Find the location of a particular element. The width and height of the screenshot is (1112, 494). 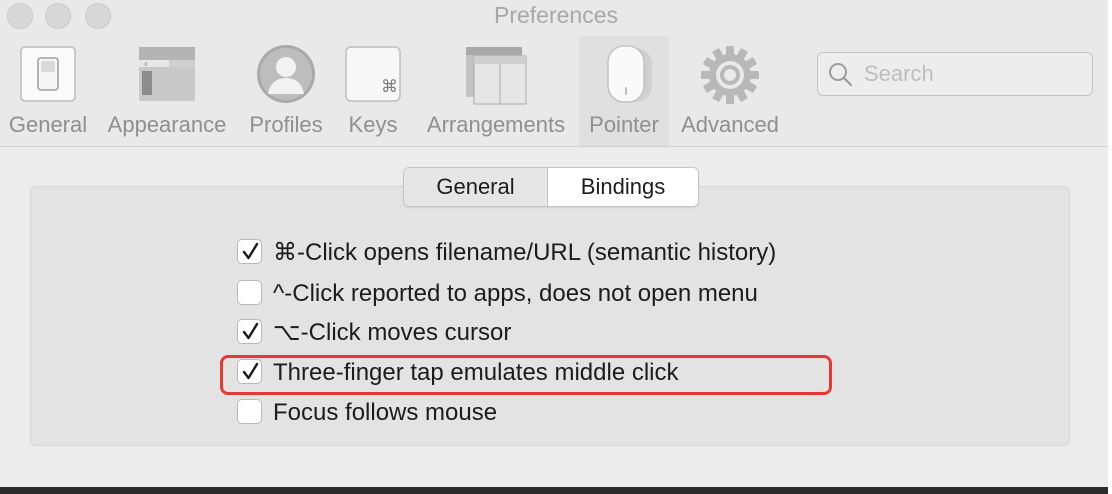

search-input is located at coordinates (974, 74).